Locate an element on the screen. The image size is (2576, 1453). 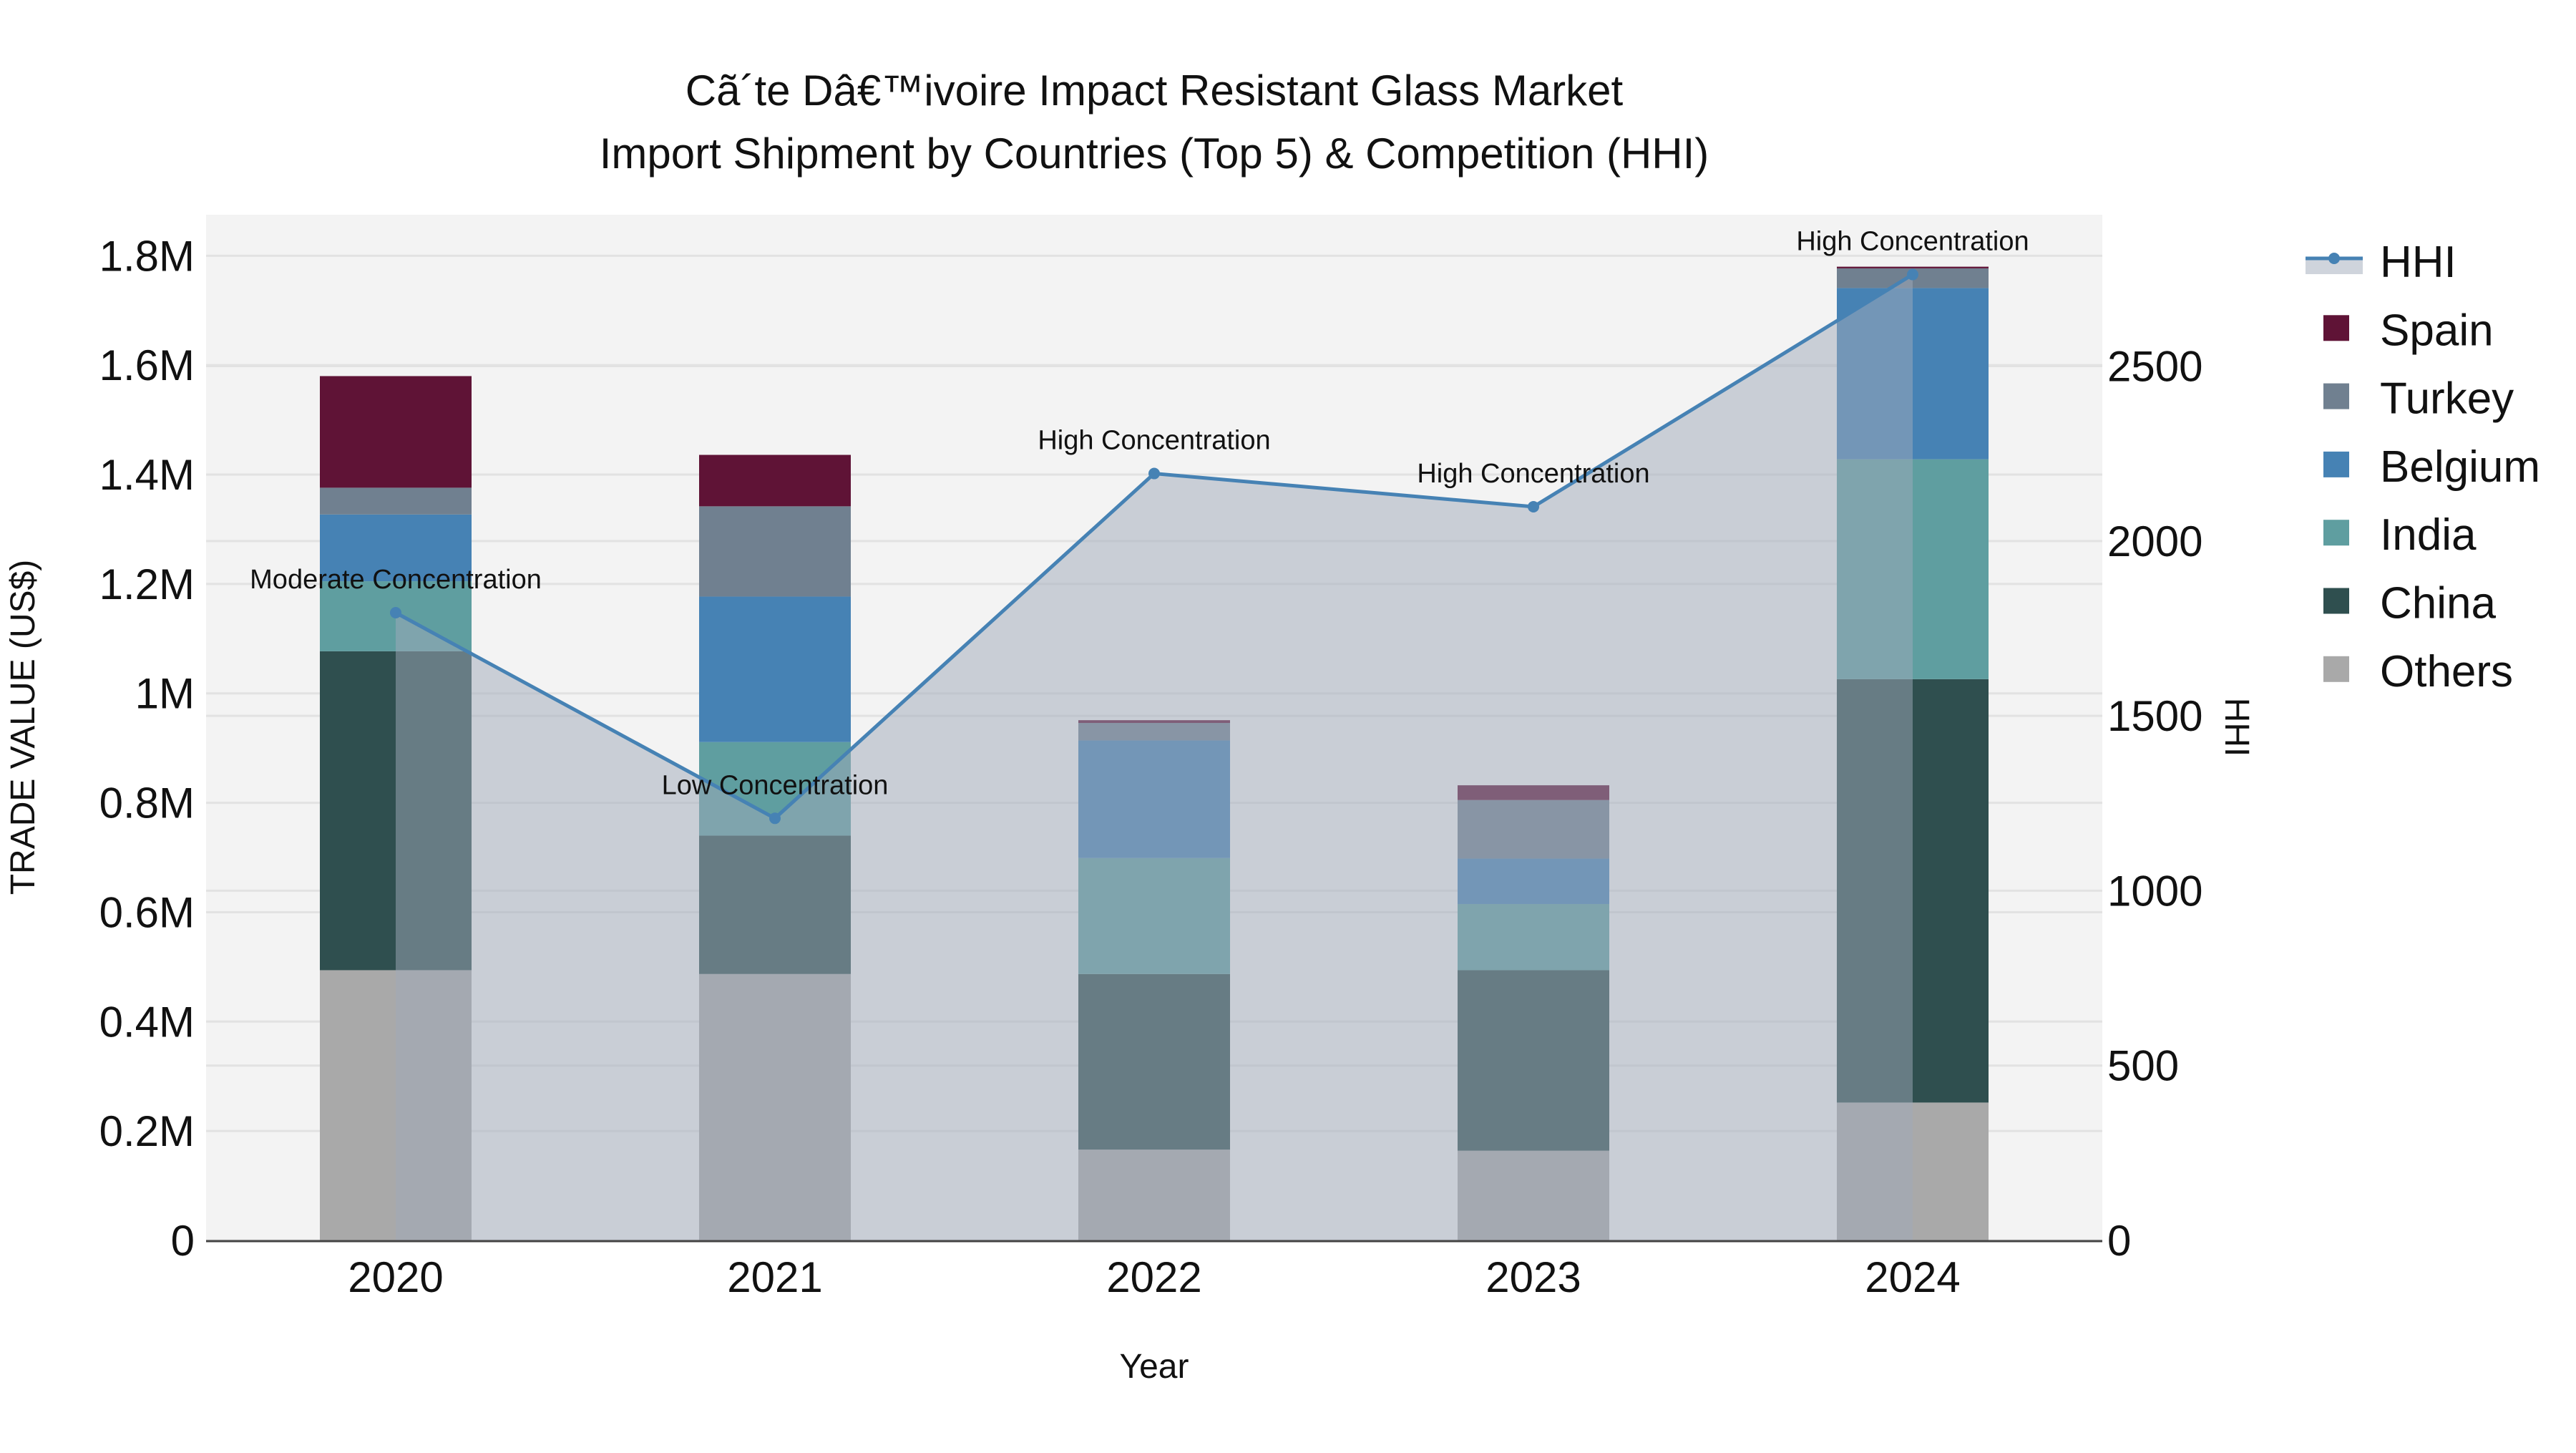
legend-item-china: China is located at coordinates (2410, 603).